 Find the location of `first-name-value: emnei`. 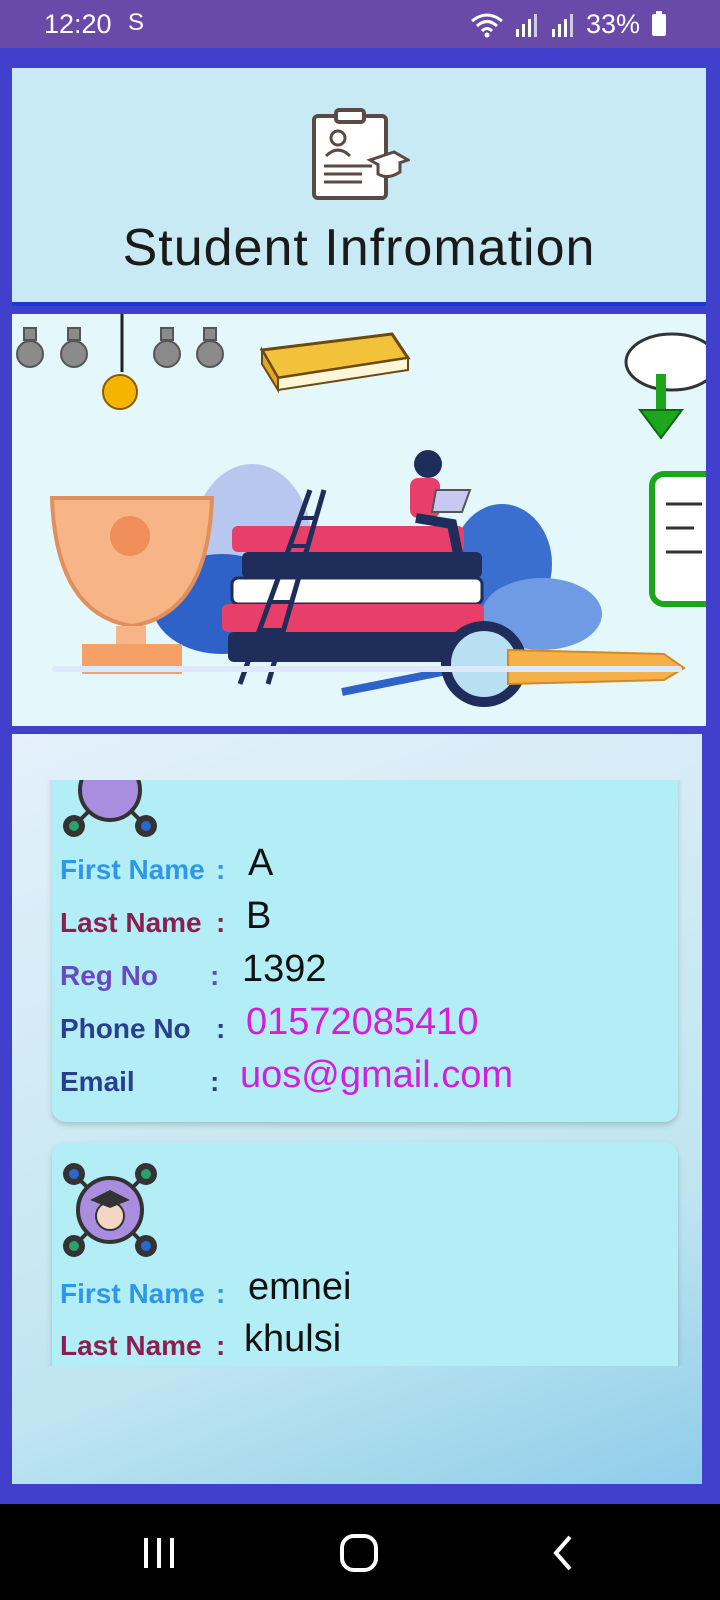

first-name-value: emnei is located at coordinates (300, 1287).